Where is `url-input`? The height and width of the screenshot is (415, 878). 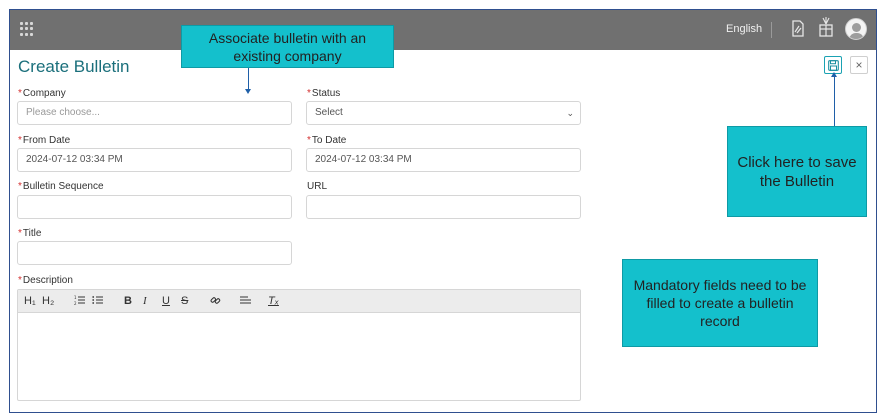 url-input is located at coordinates (443, 207).